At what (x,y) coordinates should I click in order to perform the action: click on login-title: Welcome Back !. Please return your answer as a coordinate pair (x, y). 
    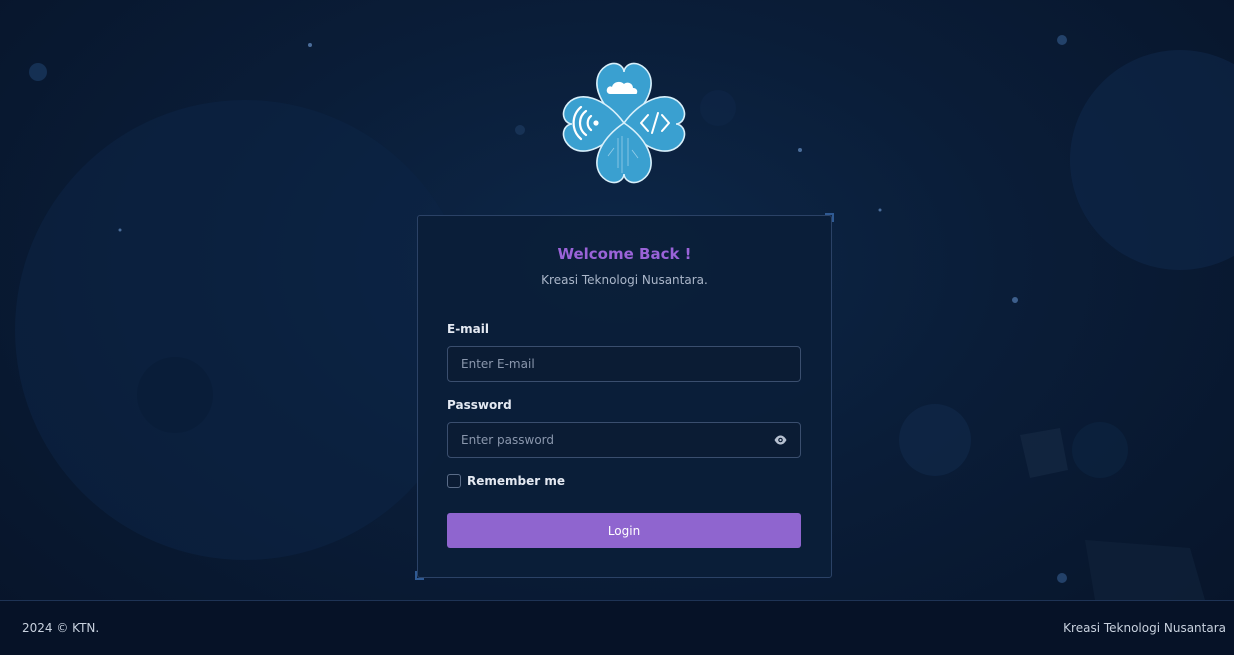
    Looking at the image, I should click on (624, 254).